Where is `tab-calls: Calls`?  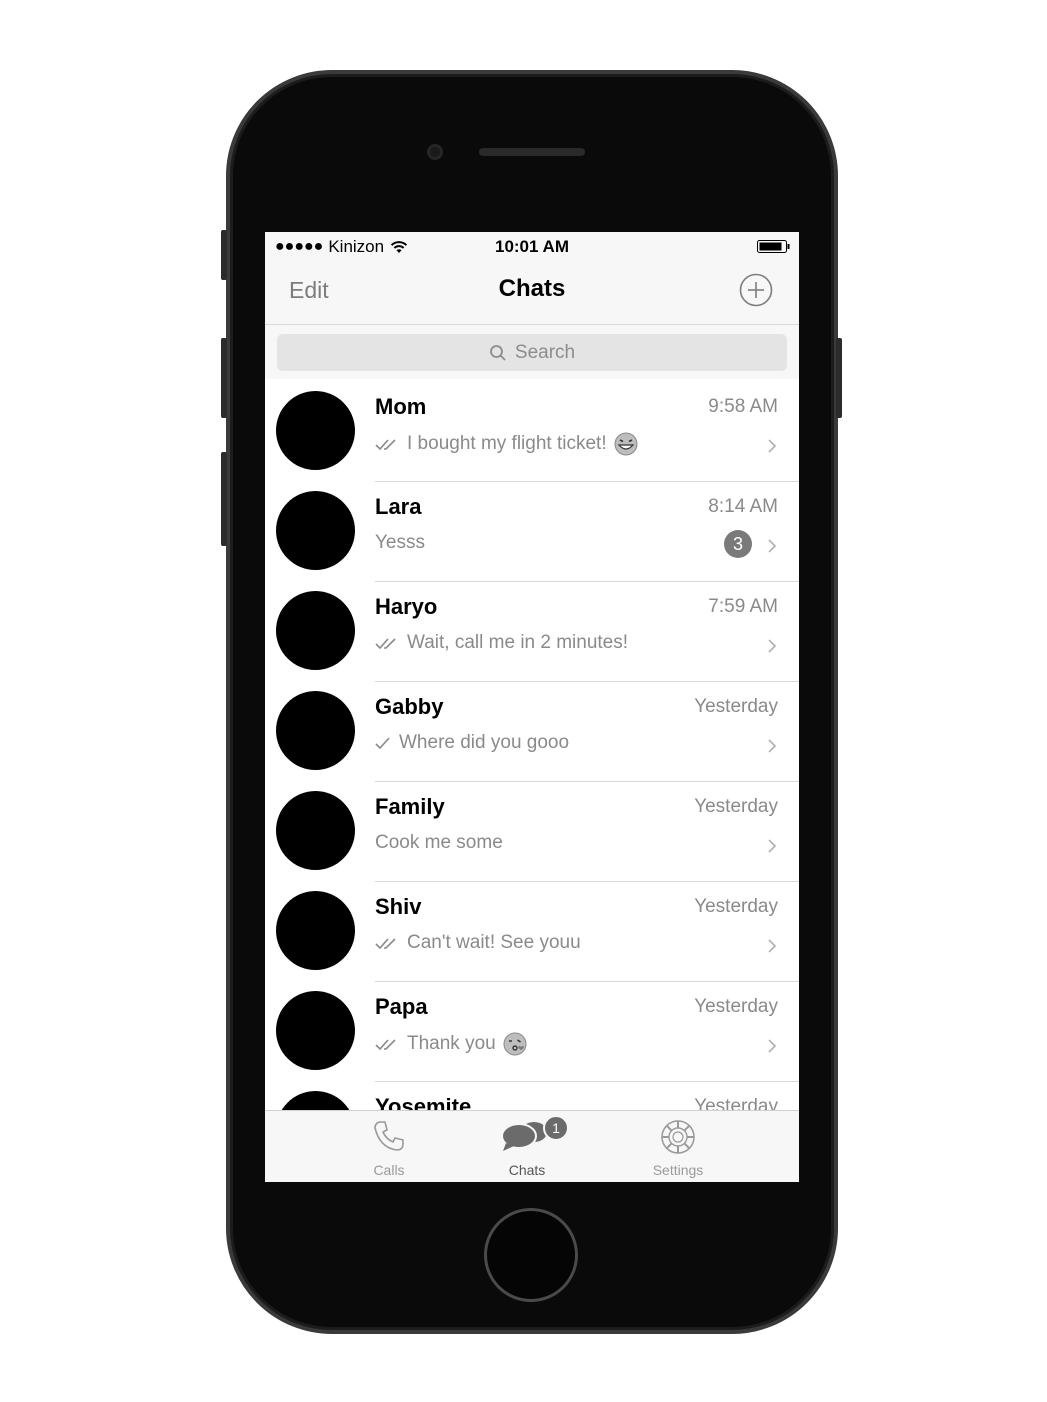
tab-calls: Calls is located at coordinates (389, 1146).